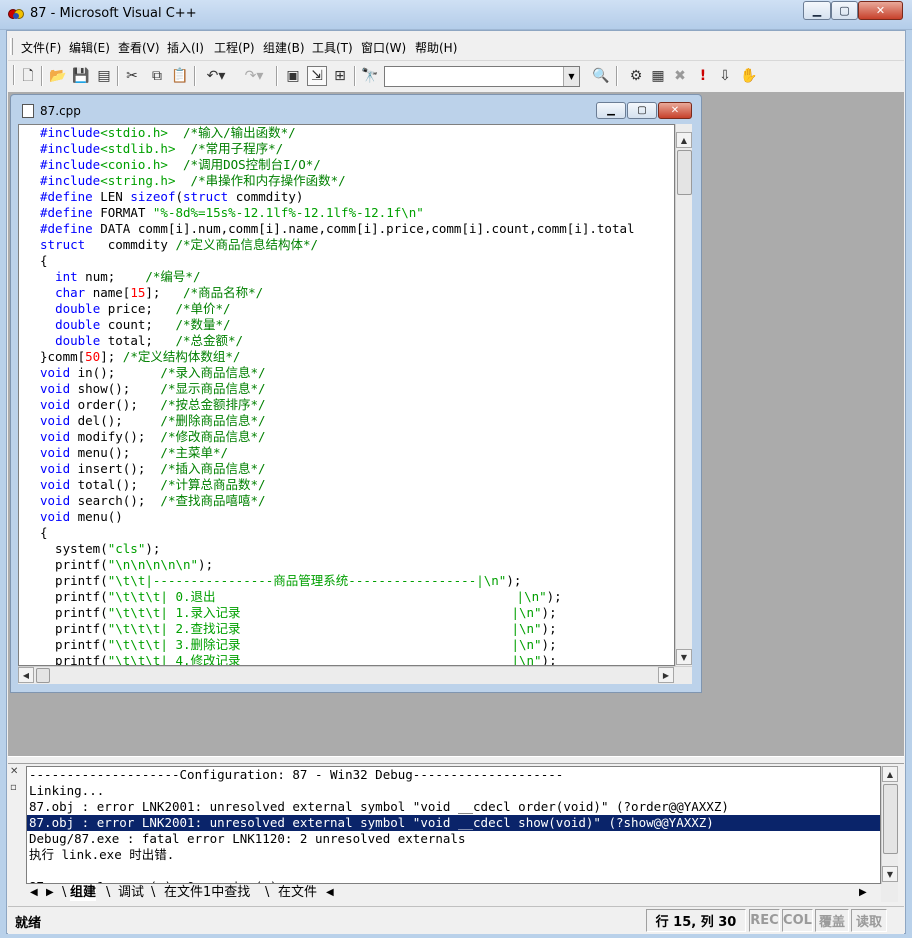 Image resolution: width=912 pixels, height=938 pixels. Describe the element at coordinates (132, 76) in the screenshot. I see `cut-icon: ✂` at that location.